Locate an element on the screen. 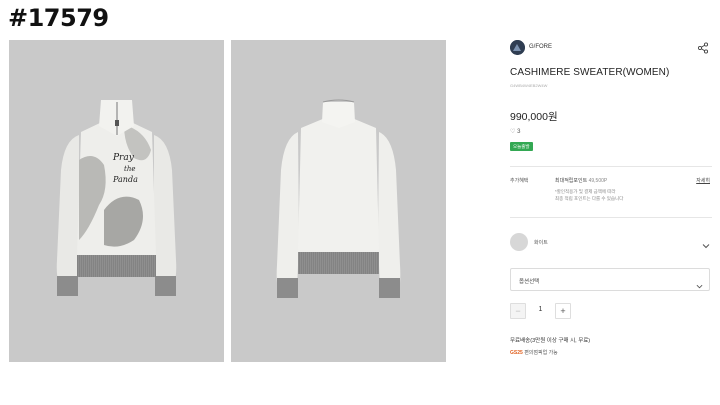 The height and width of the screenshot is (405, 720). option-select: 옵션선택 is located at coordinates (610, 279).